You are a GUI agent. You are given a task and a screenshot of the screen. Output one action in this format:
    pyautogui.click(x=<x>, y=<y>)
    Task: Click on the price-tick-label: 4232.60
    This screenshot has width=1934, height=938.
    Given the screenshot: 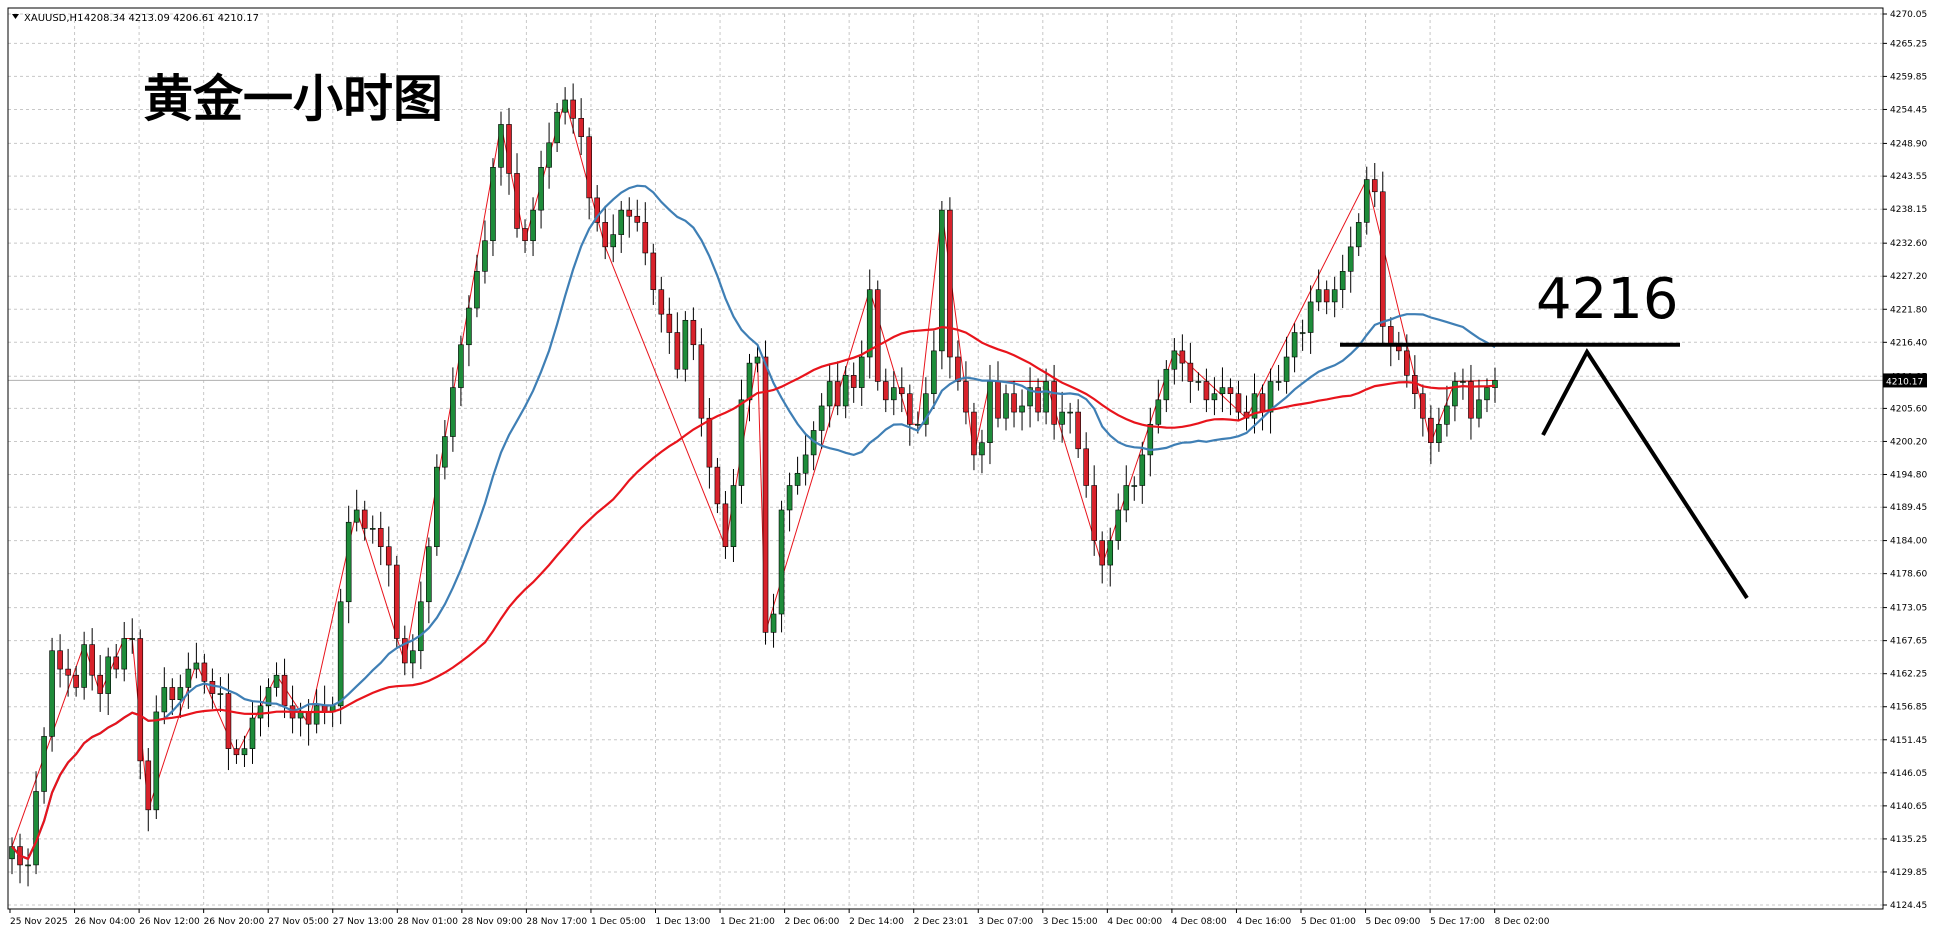 What is the action you would take?
    pyautogui.click(x=1908, y=244)
    